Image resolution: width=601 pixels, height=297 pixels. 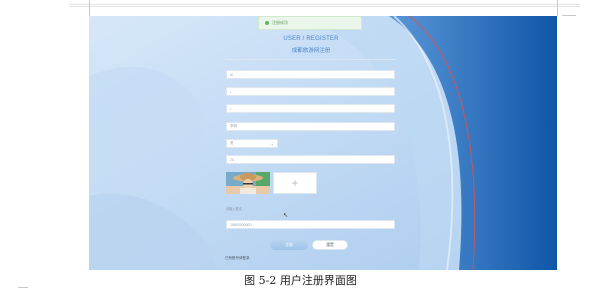 I want to click on register-title-en: USER / REGISTER, so click(x=311, y=39).